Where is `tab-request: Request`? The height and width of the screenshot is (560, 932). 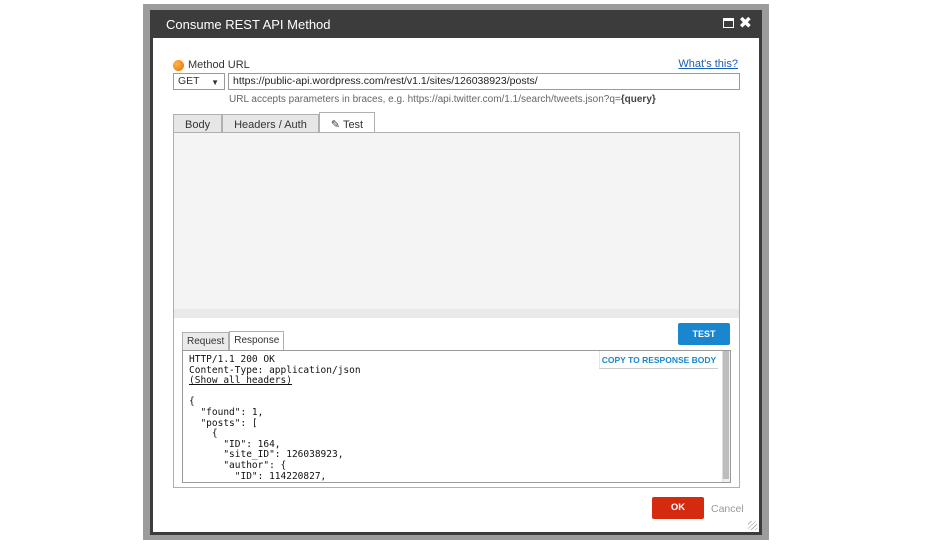 tab-request: Request is located at coordinates (206, 341).